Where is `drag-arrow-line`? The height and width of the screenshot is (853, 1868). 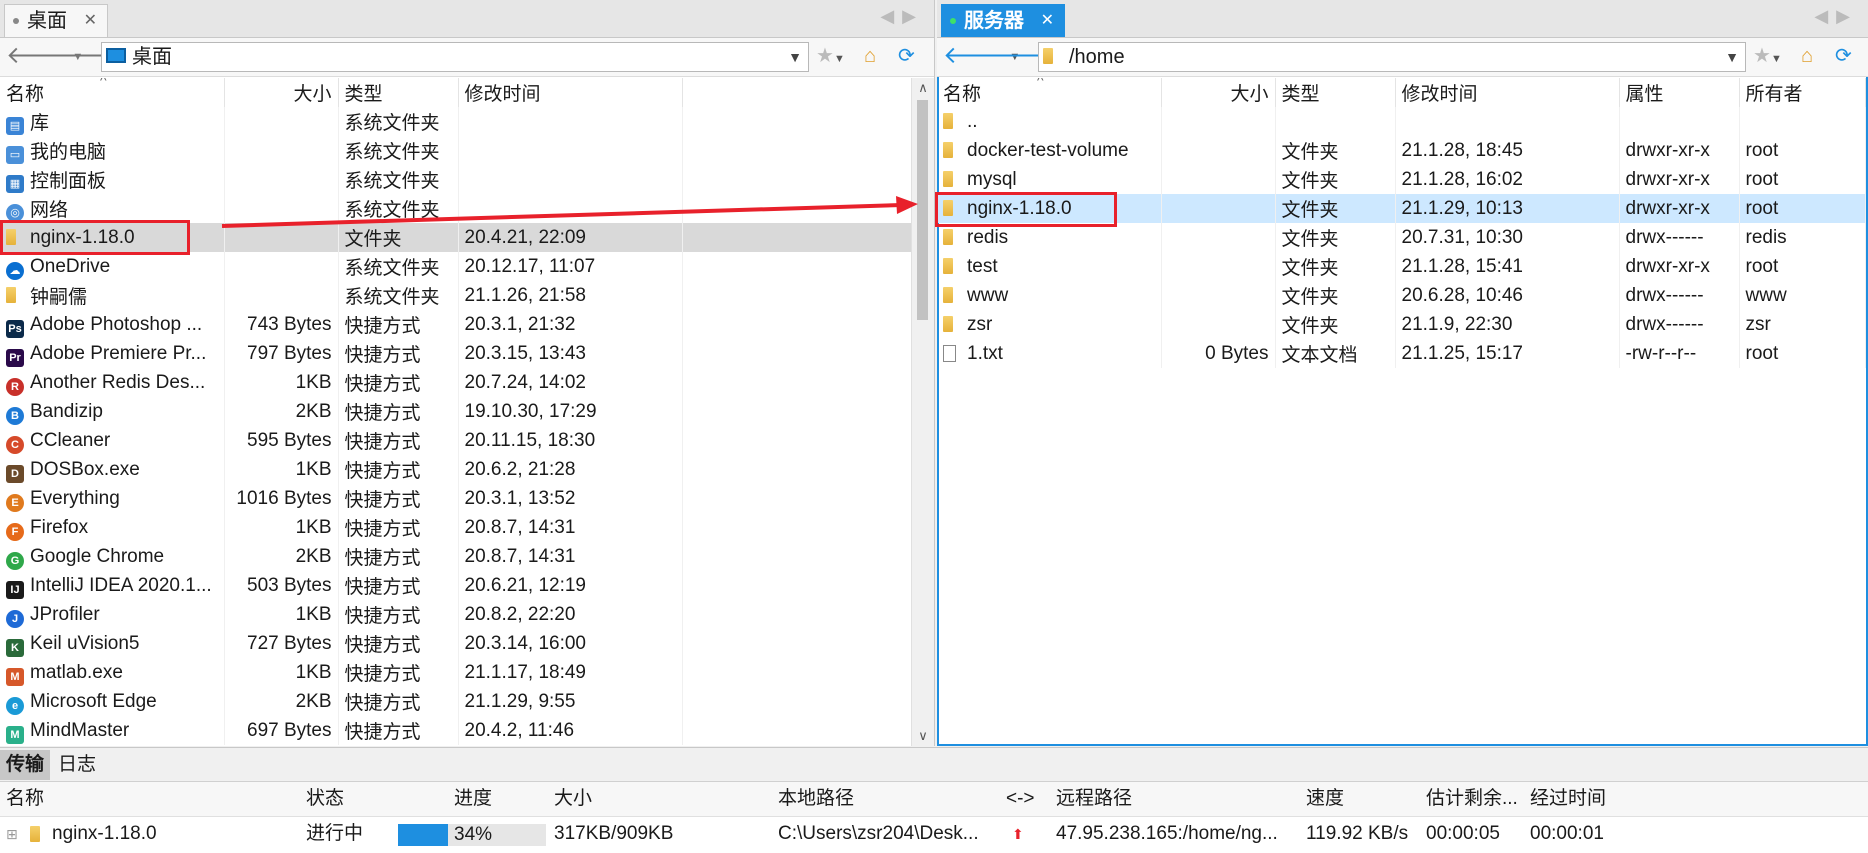 drag-arrow-line is located at coordinates (562, 215).